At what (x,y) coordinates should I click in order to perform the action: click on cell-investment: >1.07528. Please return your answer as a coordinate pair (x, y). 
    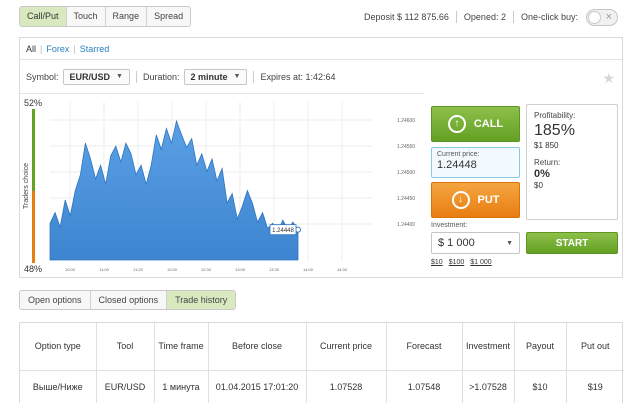
    Looking at the image, I should click on (488, 386).